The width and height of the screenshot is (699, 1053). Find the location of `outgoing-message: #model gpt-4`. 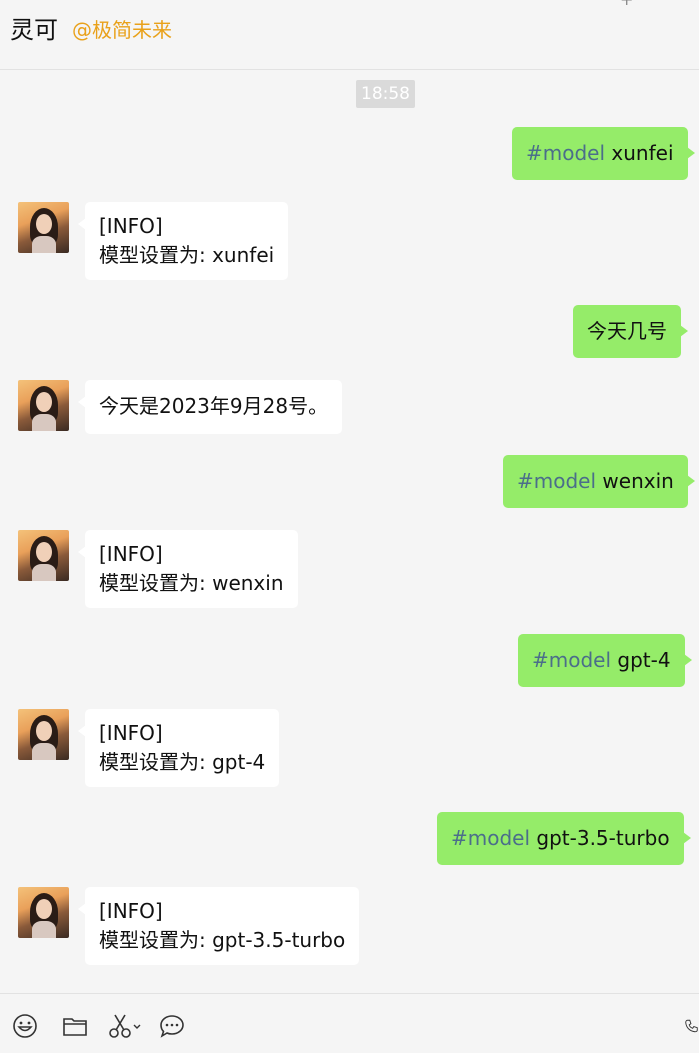

outgoing-message: #model gpt-4 is located at coordinates (605, 660).